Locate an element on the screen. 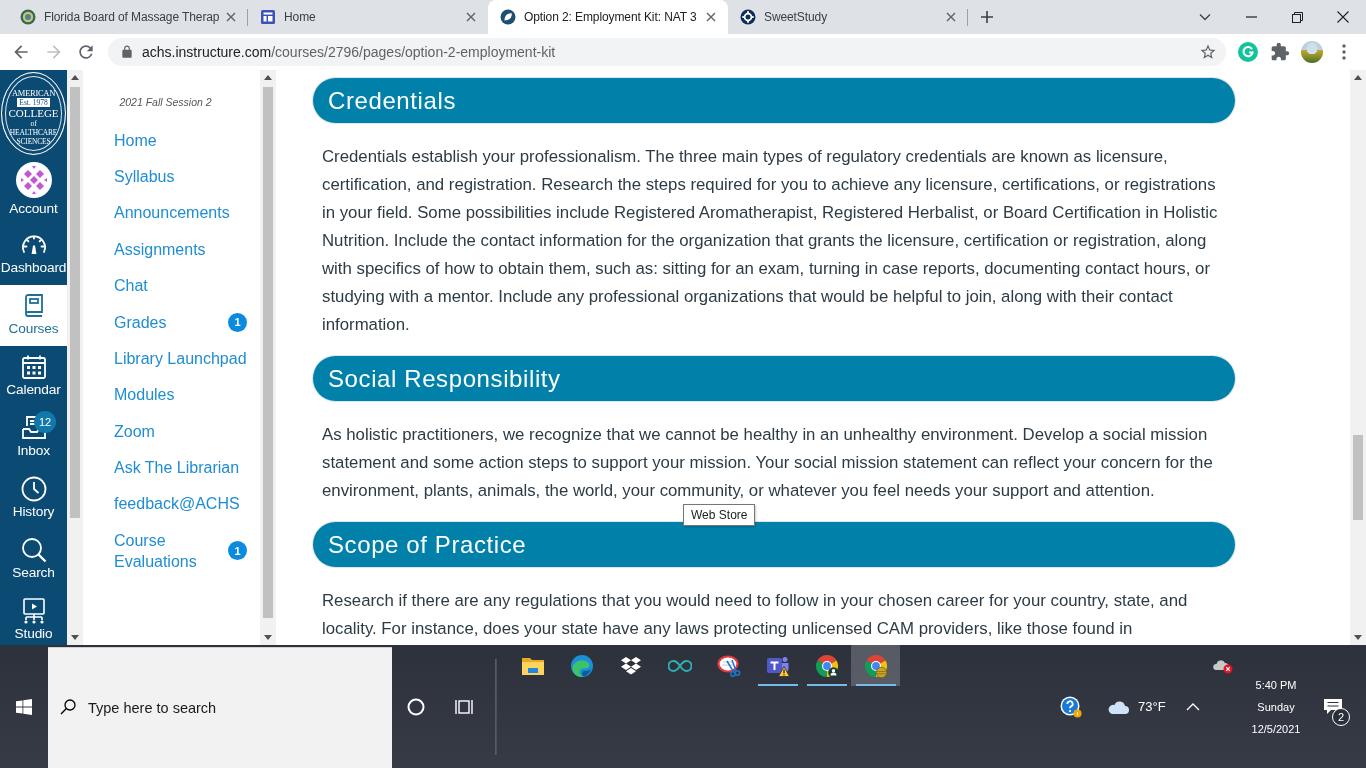 The height and width of the screenshot is (768, 1366). unread-count-badge: 12 is located at coordinates (45, 422).